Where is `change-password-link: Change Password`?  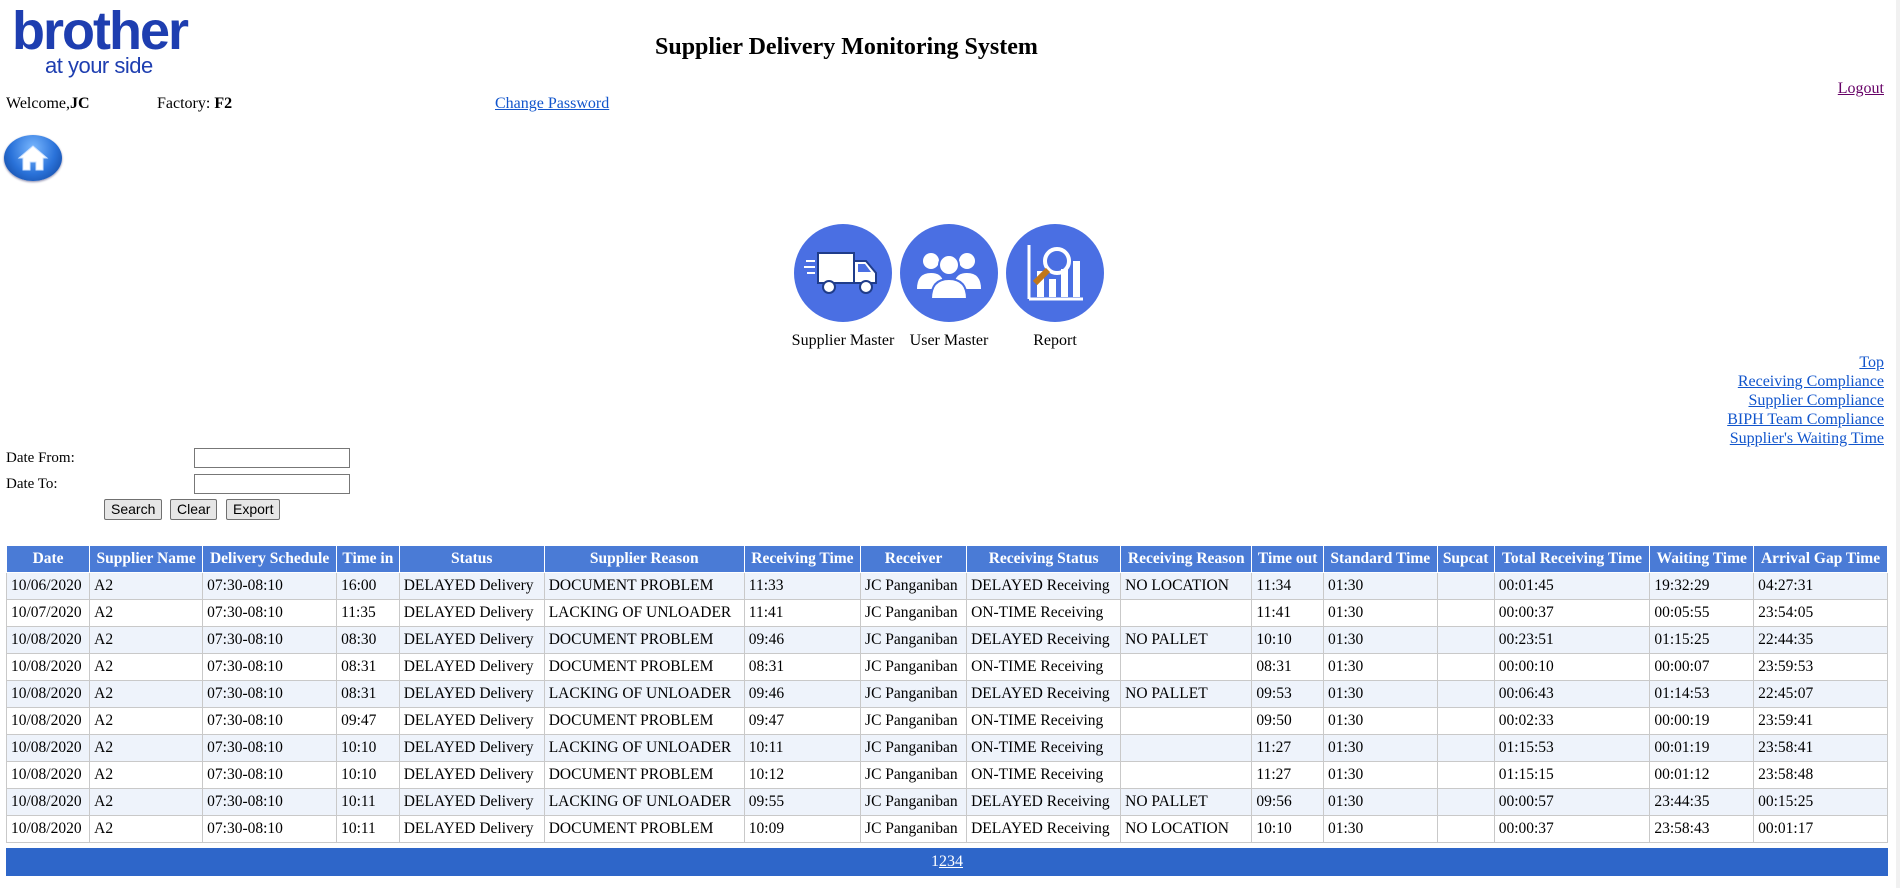 change-password-link: Change Password is located at coordinates (552, 104).